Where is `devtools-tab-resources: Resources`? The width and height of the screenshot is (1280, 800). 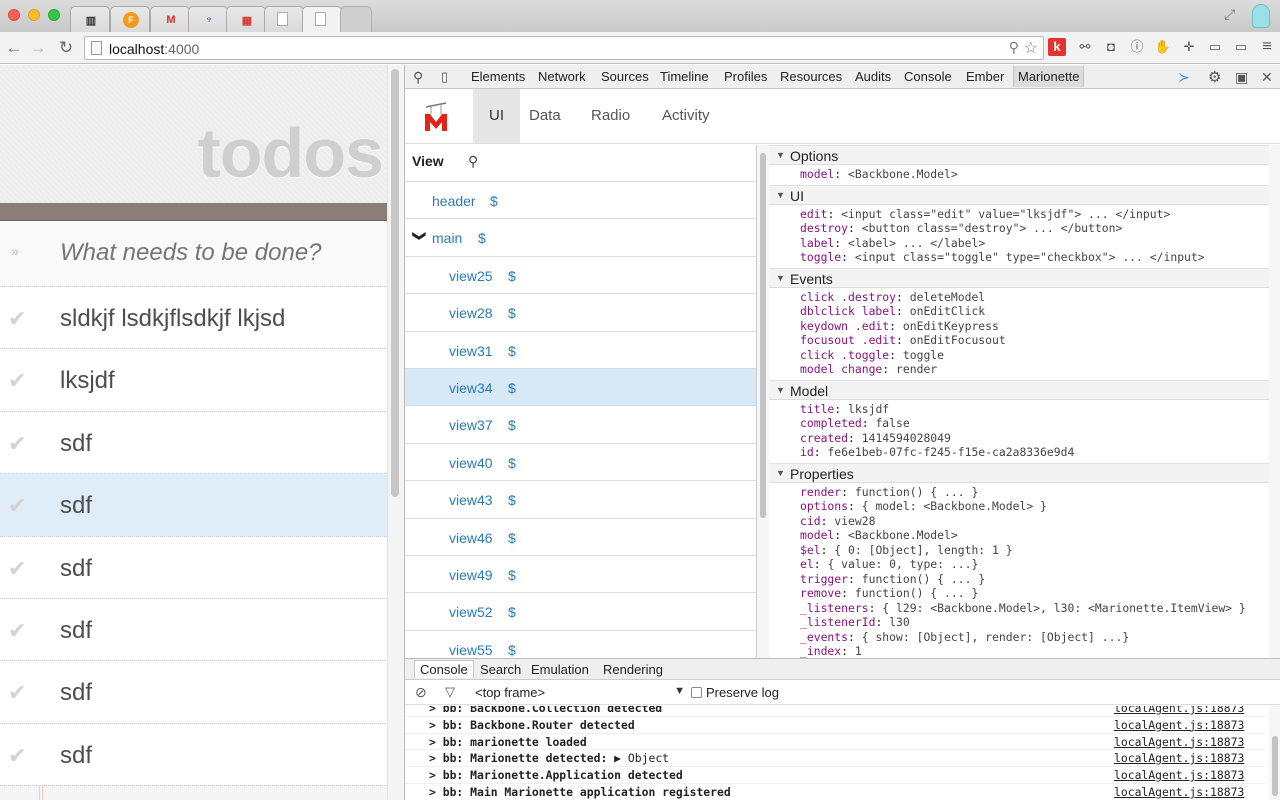 devtools-tab-resources: Resources is located at coordinates (811, 76).